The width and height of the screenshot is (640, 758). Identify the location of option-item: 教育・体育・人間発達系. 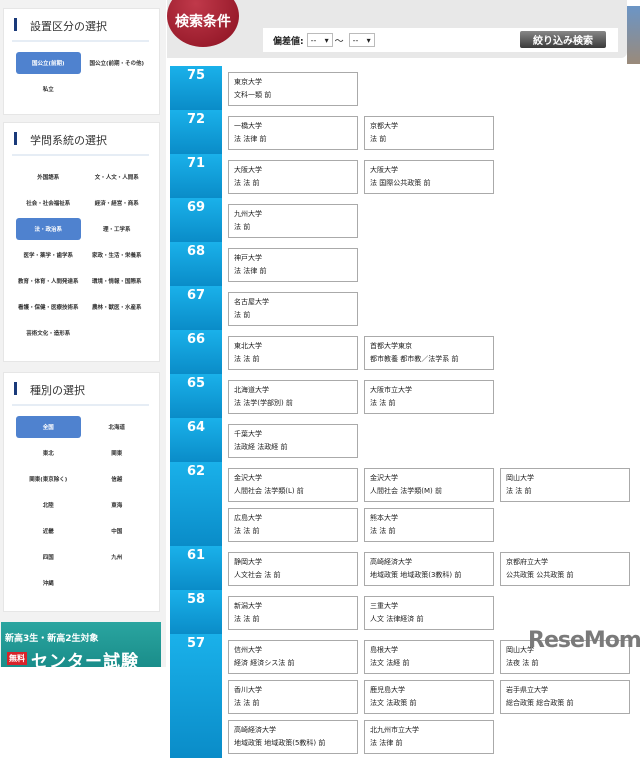
(48, 281).